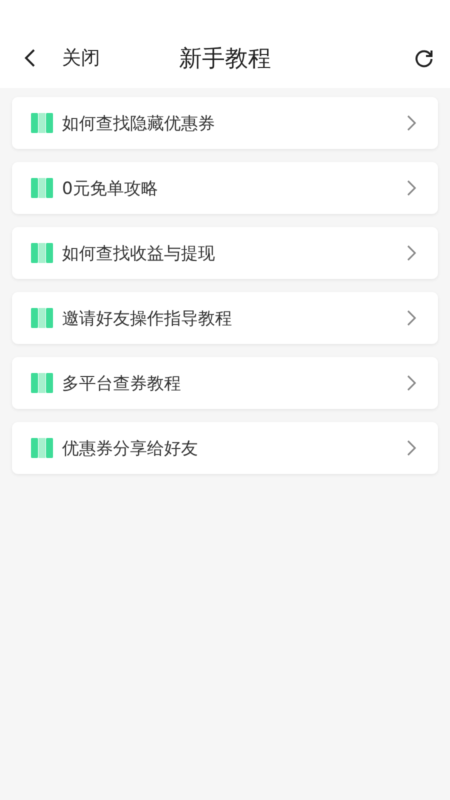 The image size is (450, 800). Describe the element at coordinates (225, 253) in the screenshot. I see `tutorial-item: 如何查找收益与提现` at that location.